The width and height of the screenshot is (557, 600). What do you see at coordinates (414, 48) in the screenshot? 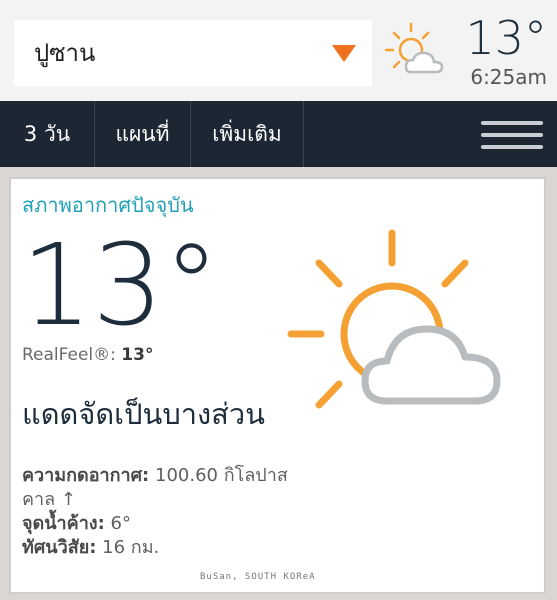
I see `partly-sunny-icon` at bounding box center [414, 48].